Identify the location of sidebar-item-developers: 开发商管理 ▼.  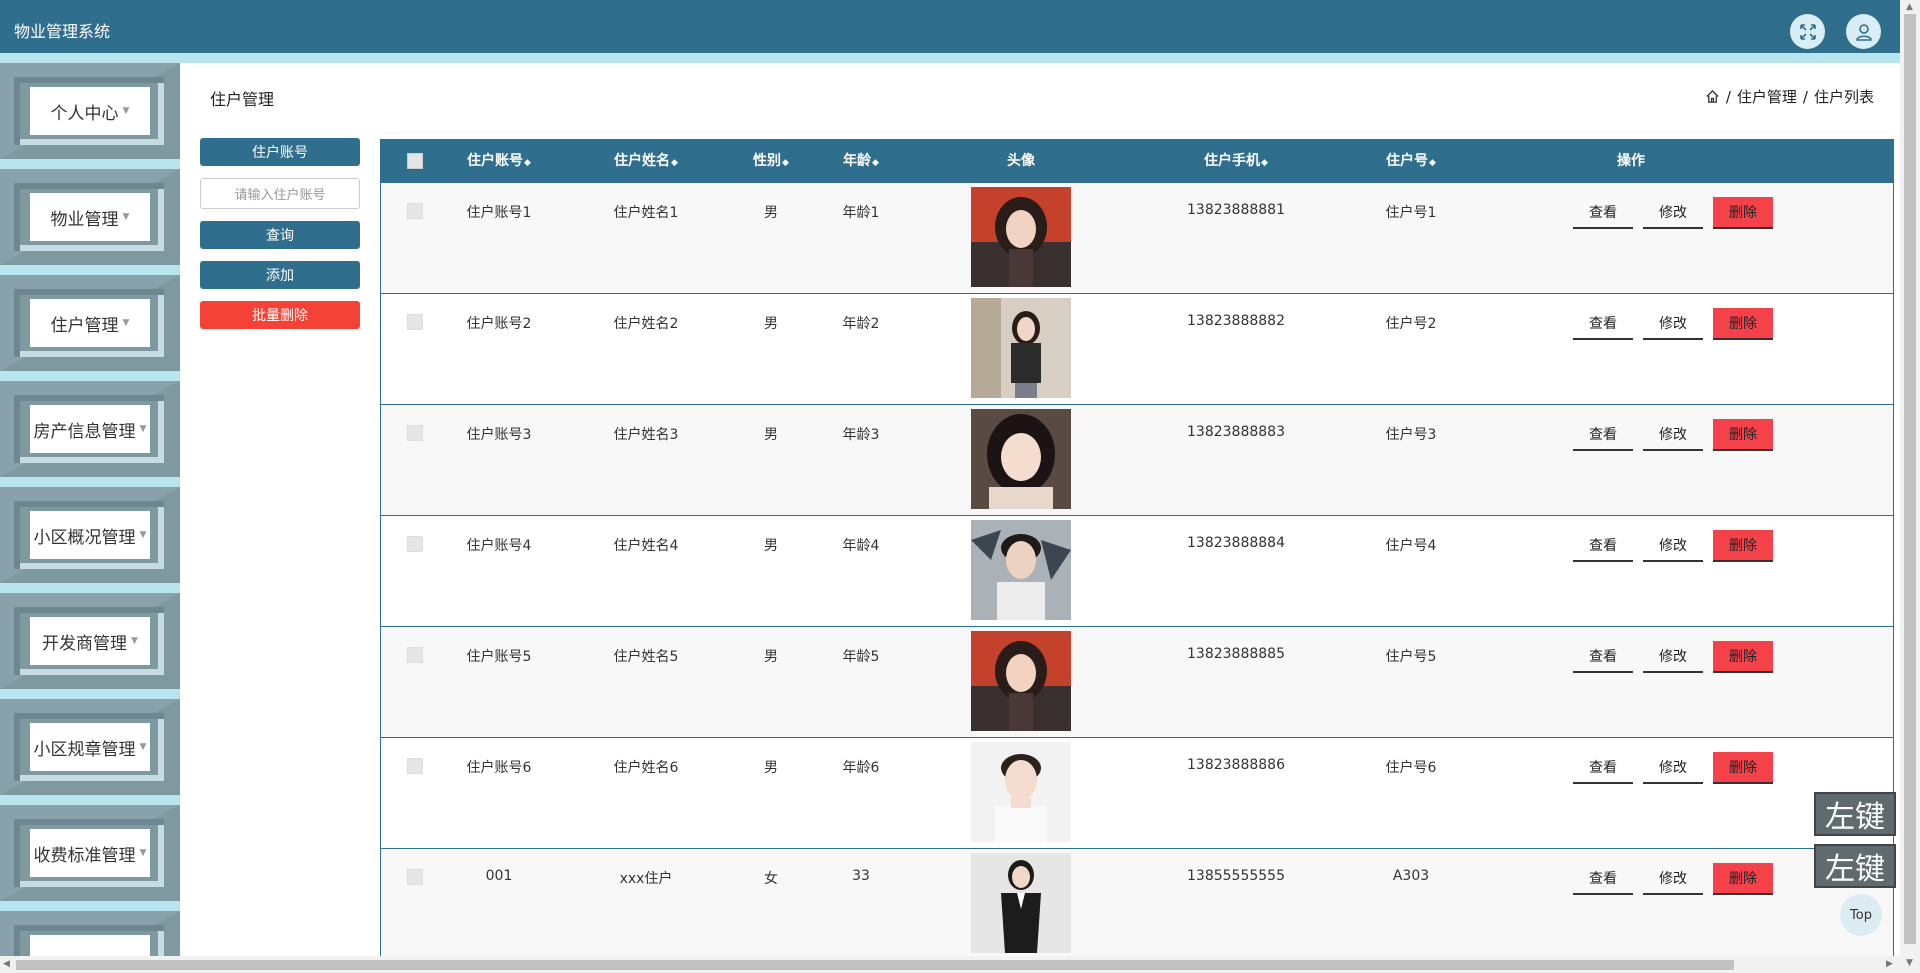
(90, 641).